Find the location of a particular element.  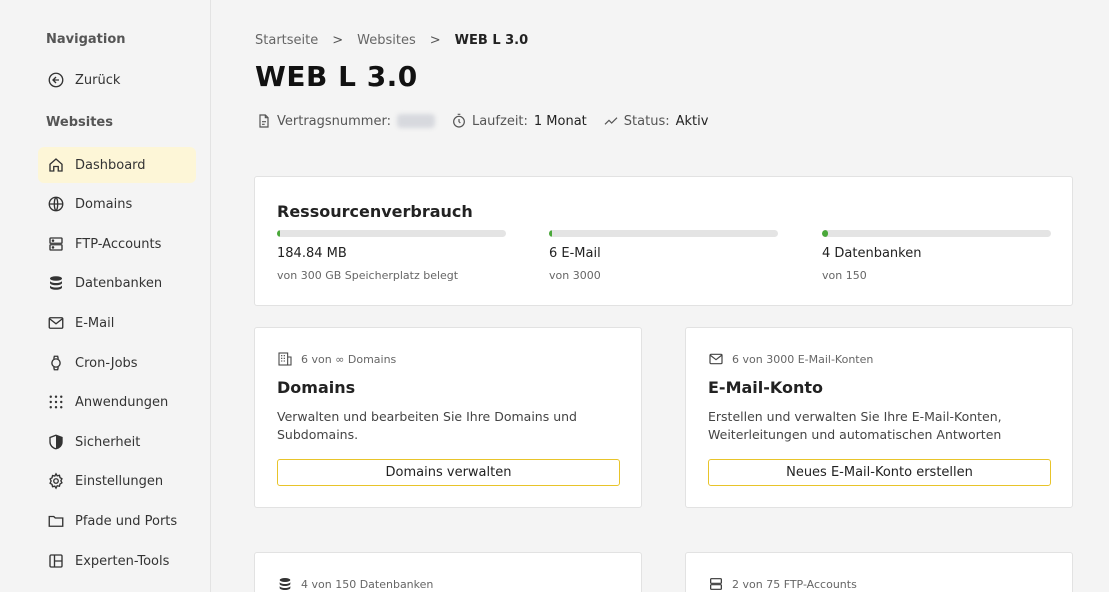

breadcrumb: Startseite > Websites > WEB L 3.0 is located at coordinates (391, 40).